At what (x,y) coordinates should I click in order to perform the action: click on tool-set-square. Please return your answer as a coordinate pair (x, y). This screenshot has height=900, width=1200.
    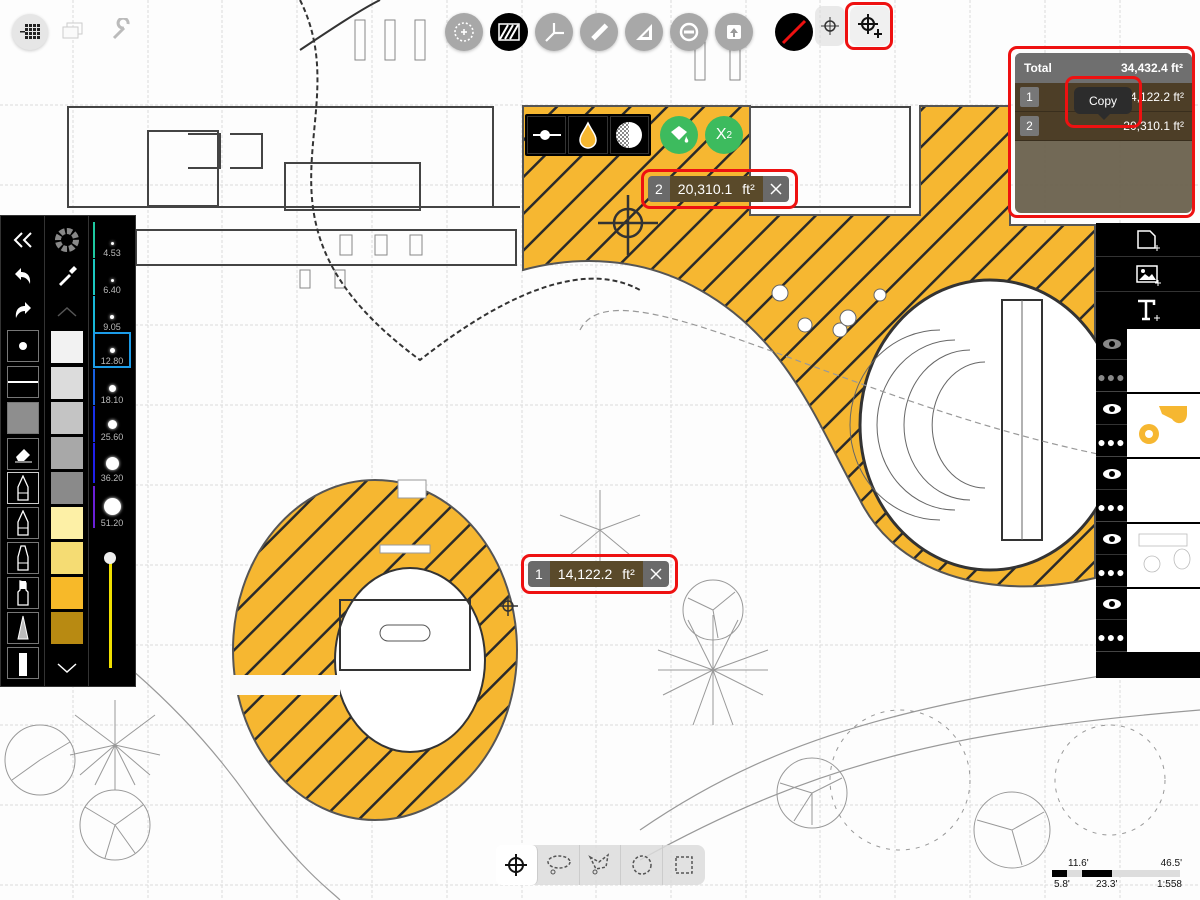
    Looking at the image, I should click on (644, 32).